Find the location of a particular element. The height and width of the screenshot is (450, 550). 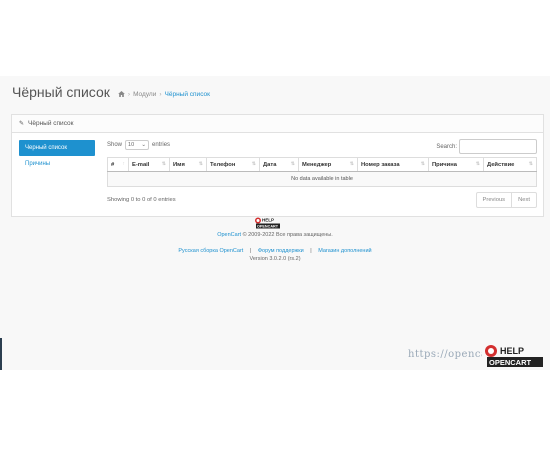

column-header-name: Имя ⇅ is located at coordinates (188, 164).